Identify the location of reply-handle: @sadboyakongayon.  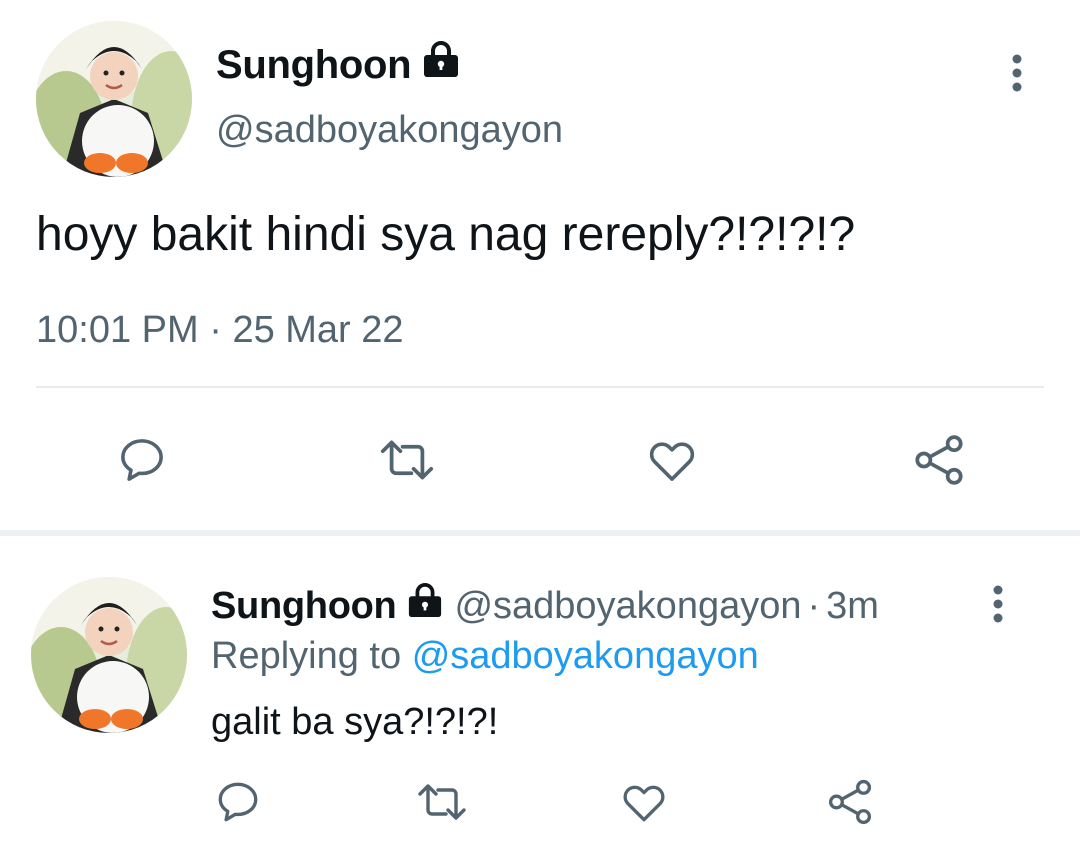
(627, 606).